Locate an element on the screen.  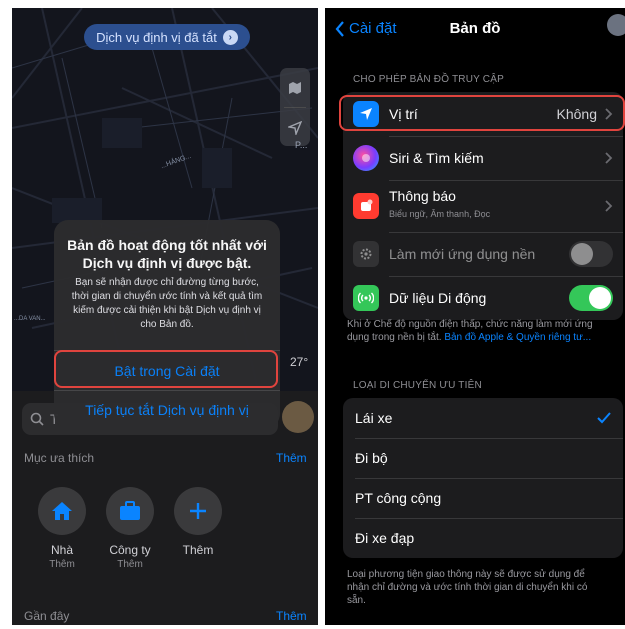
transport-section-header: LOẠI DI CHUYỂN ƯU TIÊN is located at coordinates (417, 385).